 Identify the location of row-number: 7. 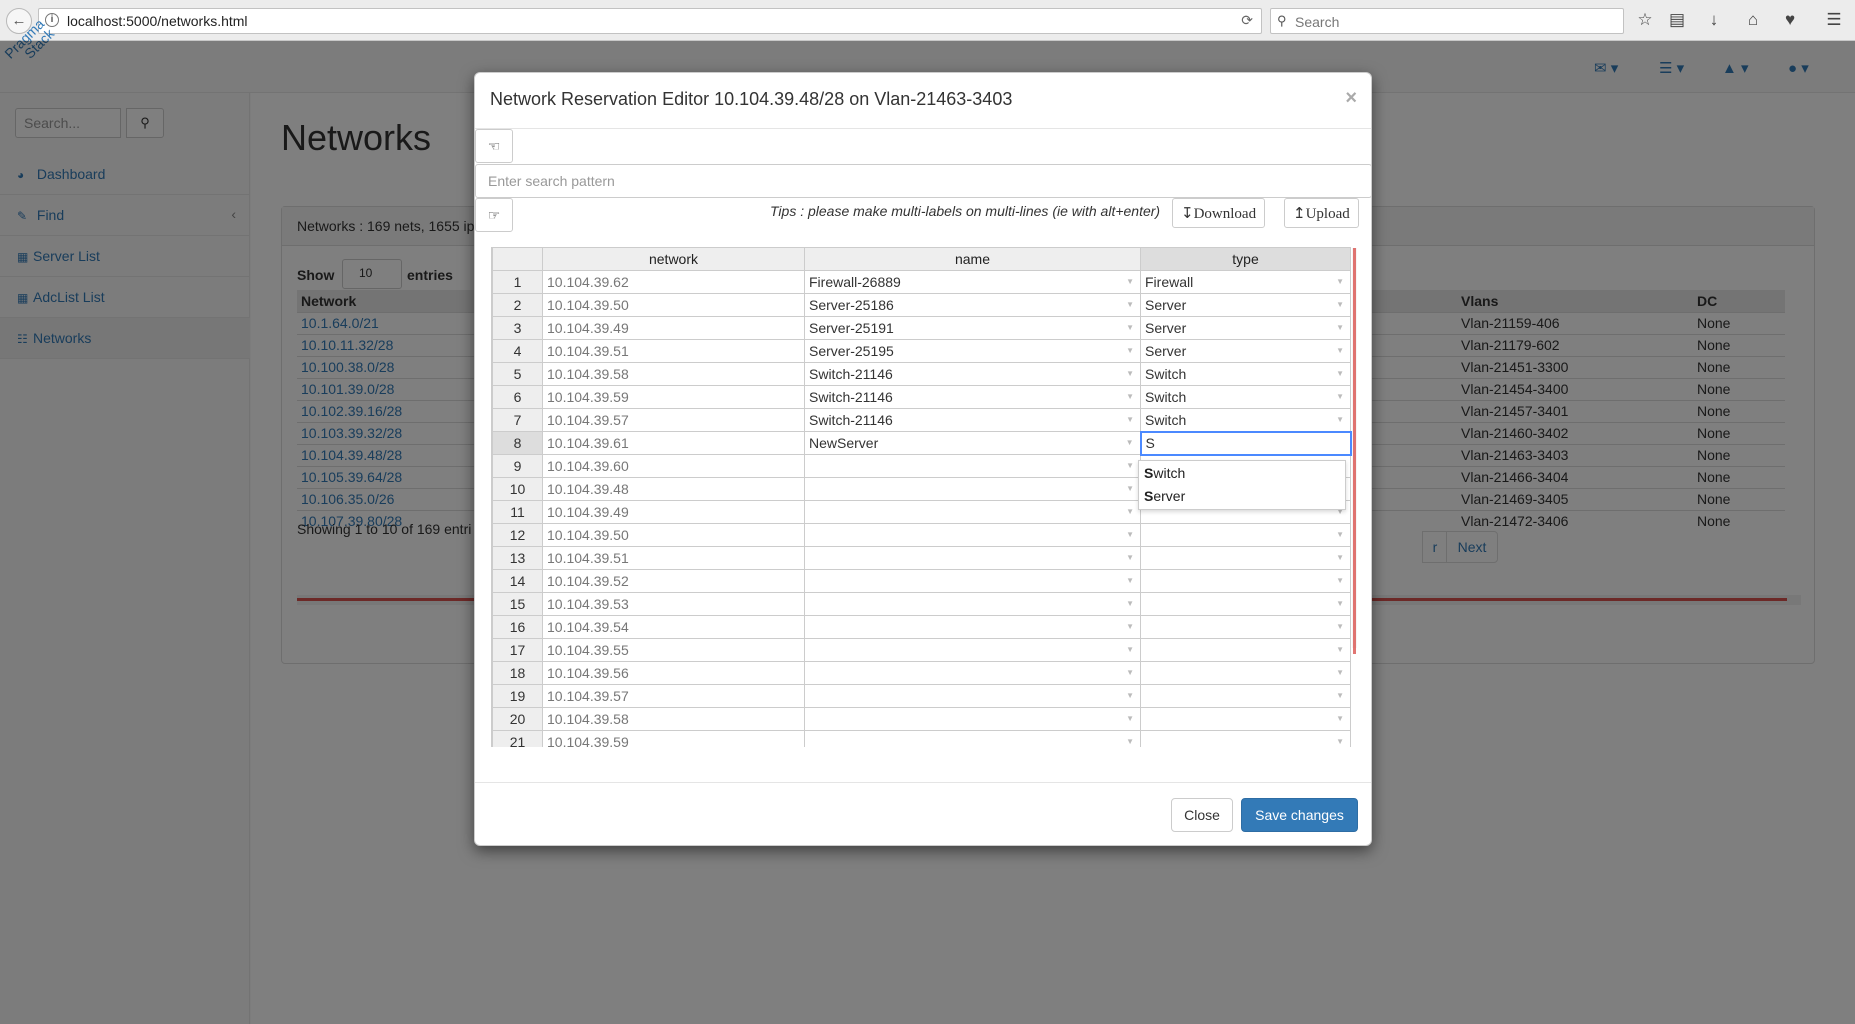
(517, 420).